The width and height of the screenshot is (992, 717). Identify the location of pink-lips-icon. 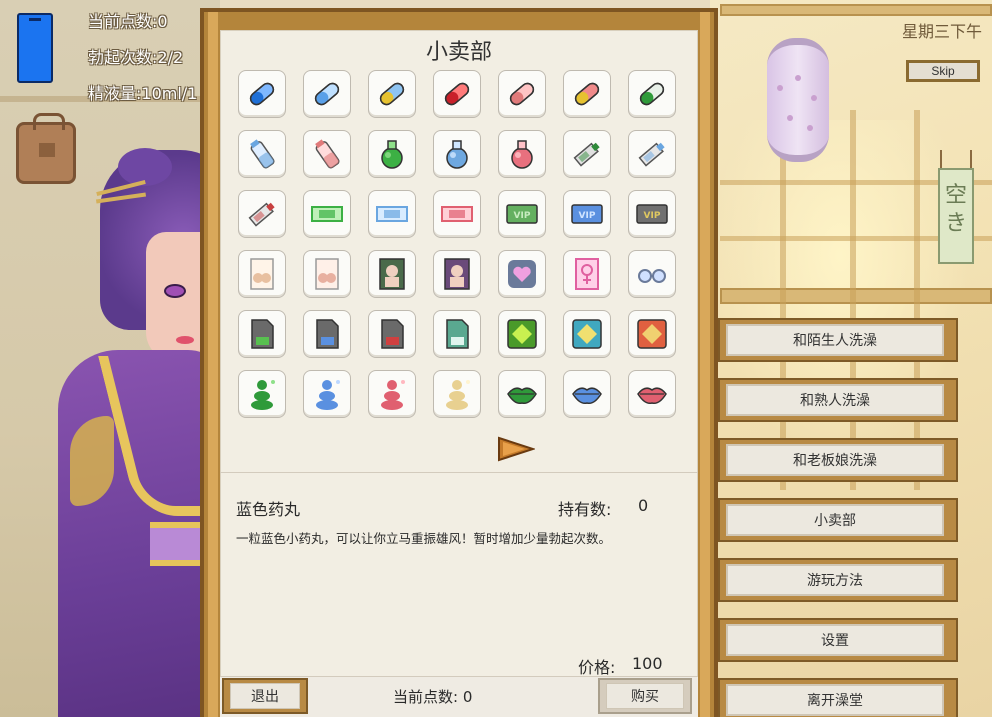
(652, 396).